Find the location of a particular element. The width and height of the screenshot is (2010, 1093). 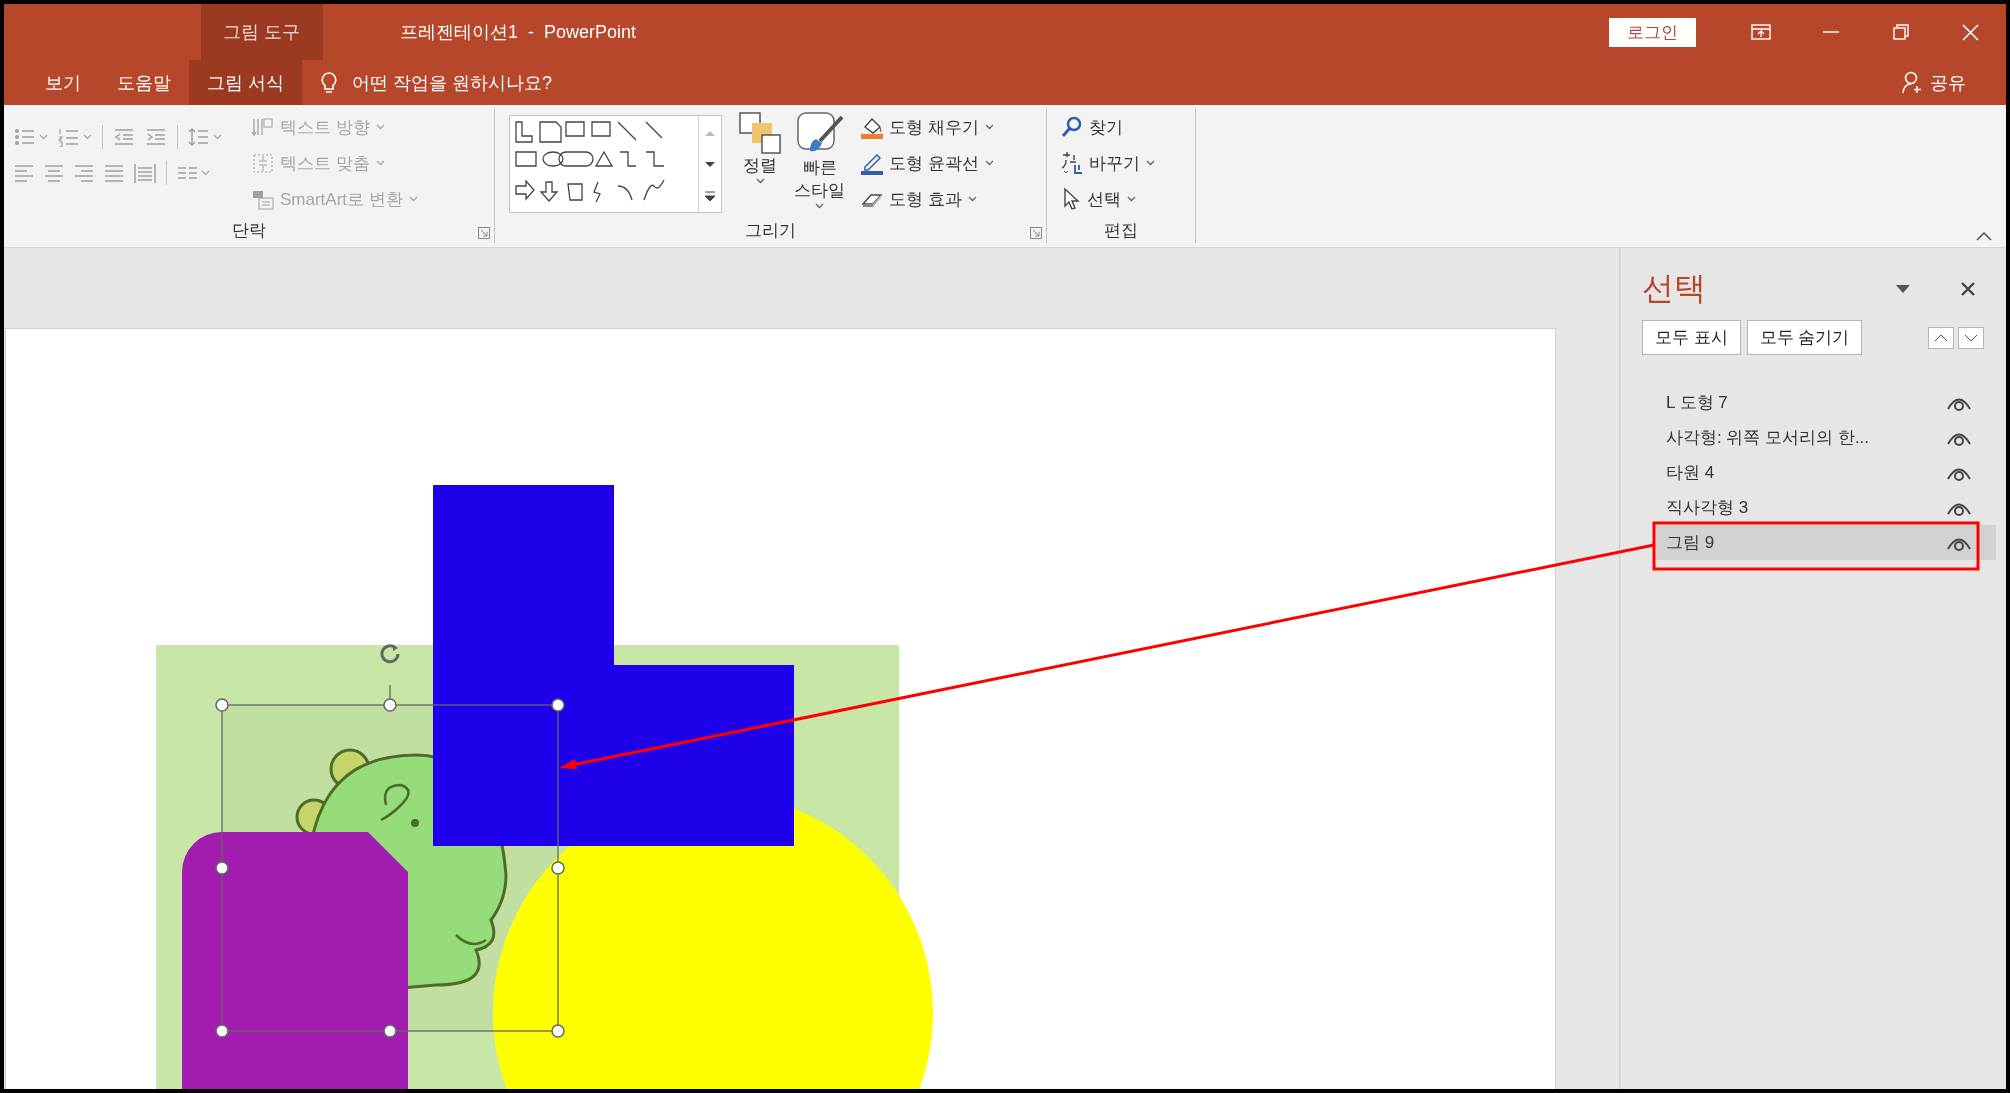

window-title: 프레젠테이션1 - PowerPoint is located at coordinates (518, 32).